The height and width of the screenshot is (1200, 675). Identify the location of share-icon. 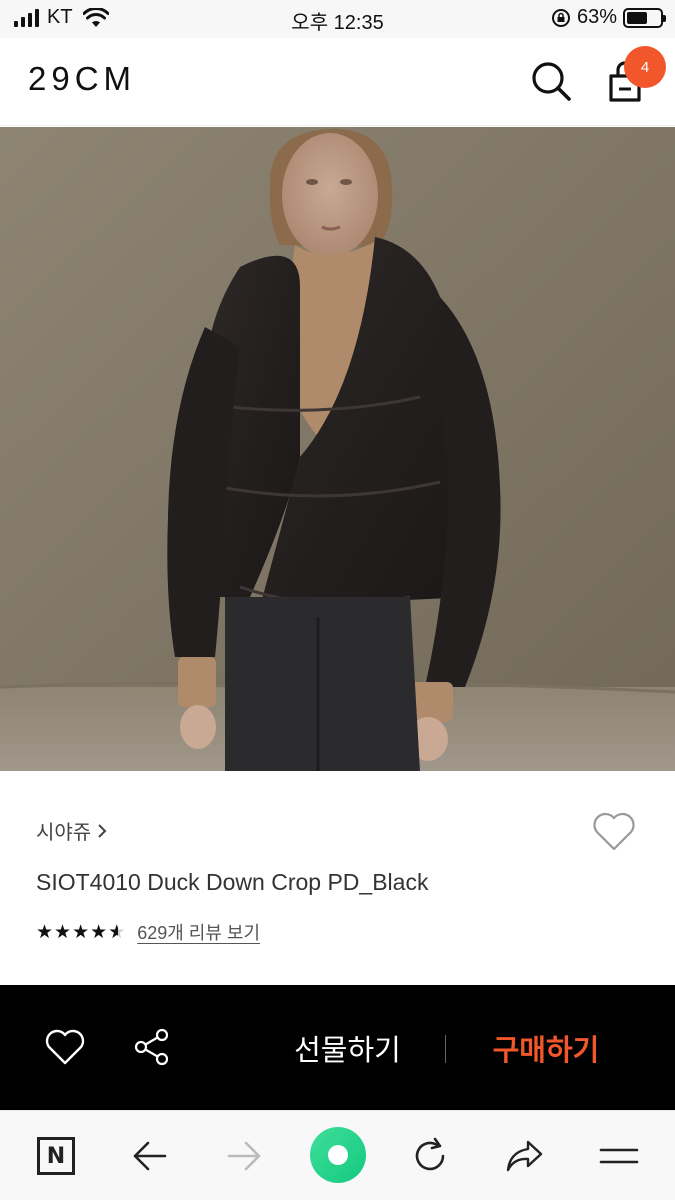
(152, 1047).